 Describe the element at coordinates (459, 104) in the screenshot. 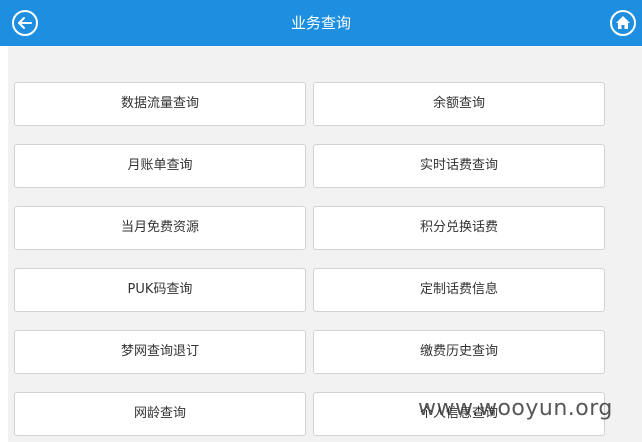

I see `menu-item-balance: 余额查询` at that location.